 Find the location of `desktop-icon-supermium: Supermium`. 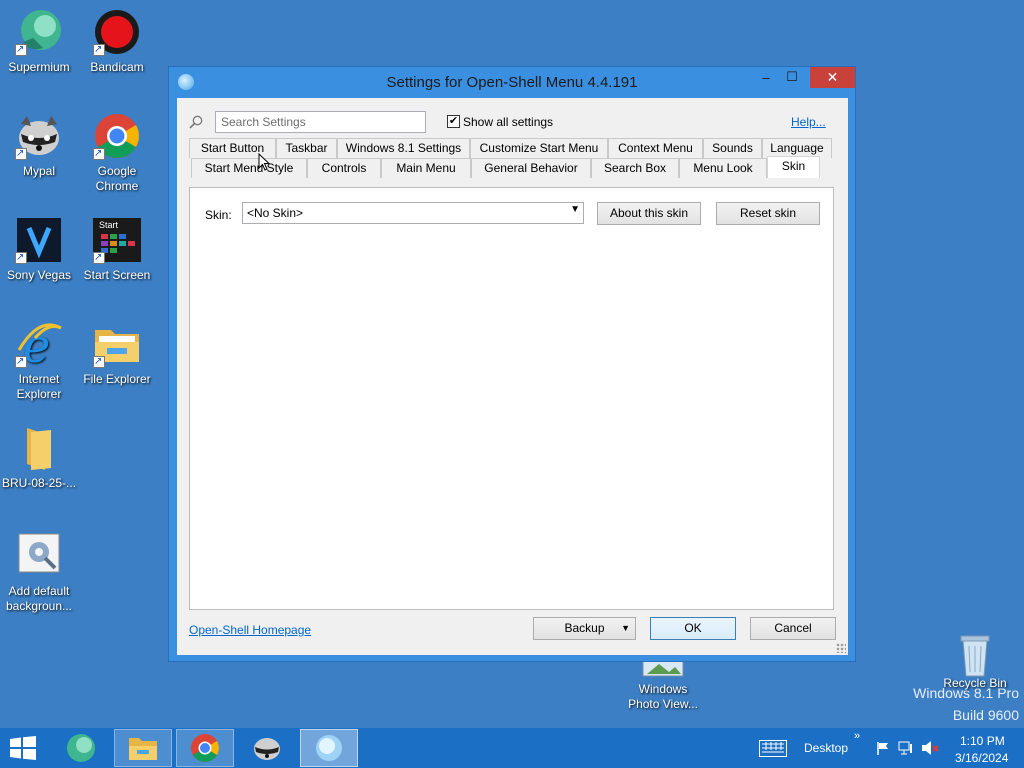

desktop-icon-supermium: Supermium is located at coordinates (39, 41).